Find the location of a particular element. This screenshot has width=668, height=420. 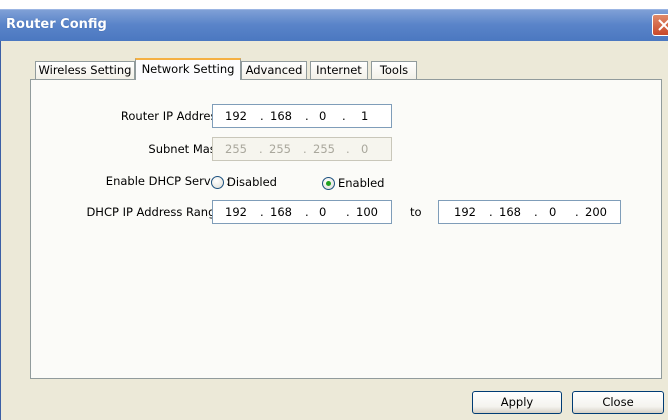

range-end-octet-3: 0 is located at coordinates (553, 212).